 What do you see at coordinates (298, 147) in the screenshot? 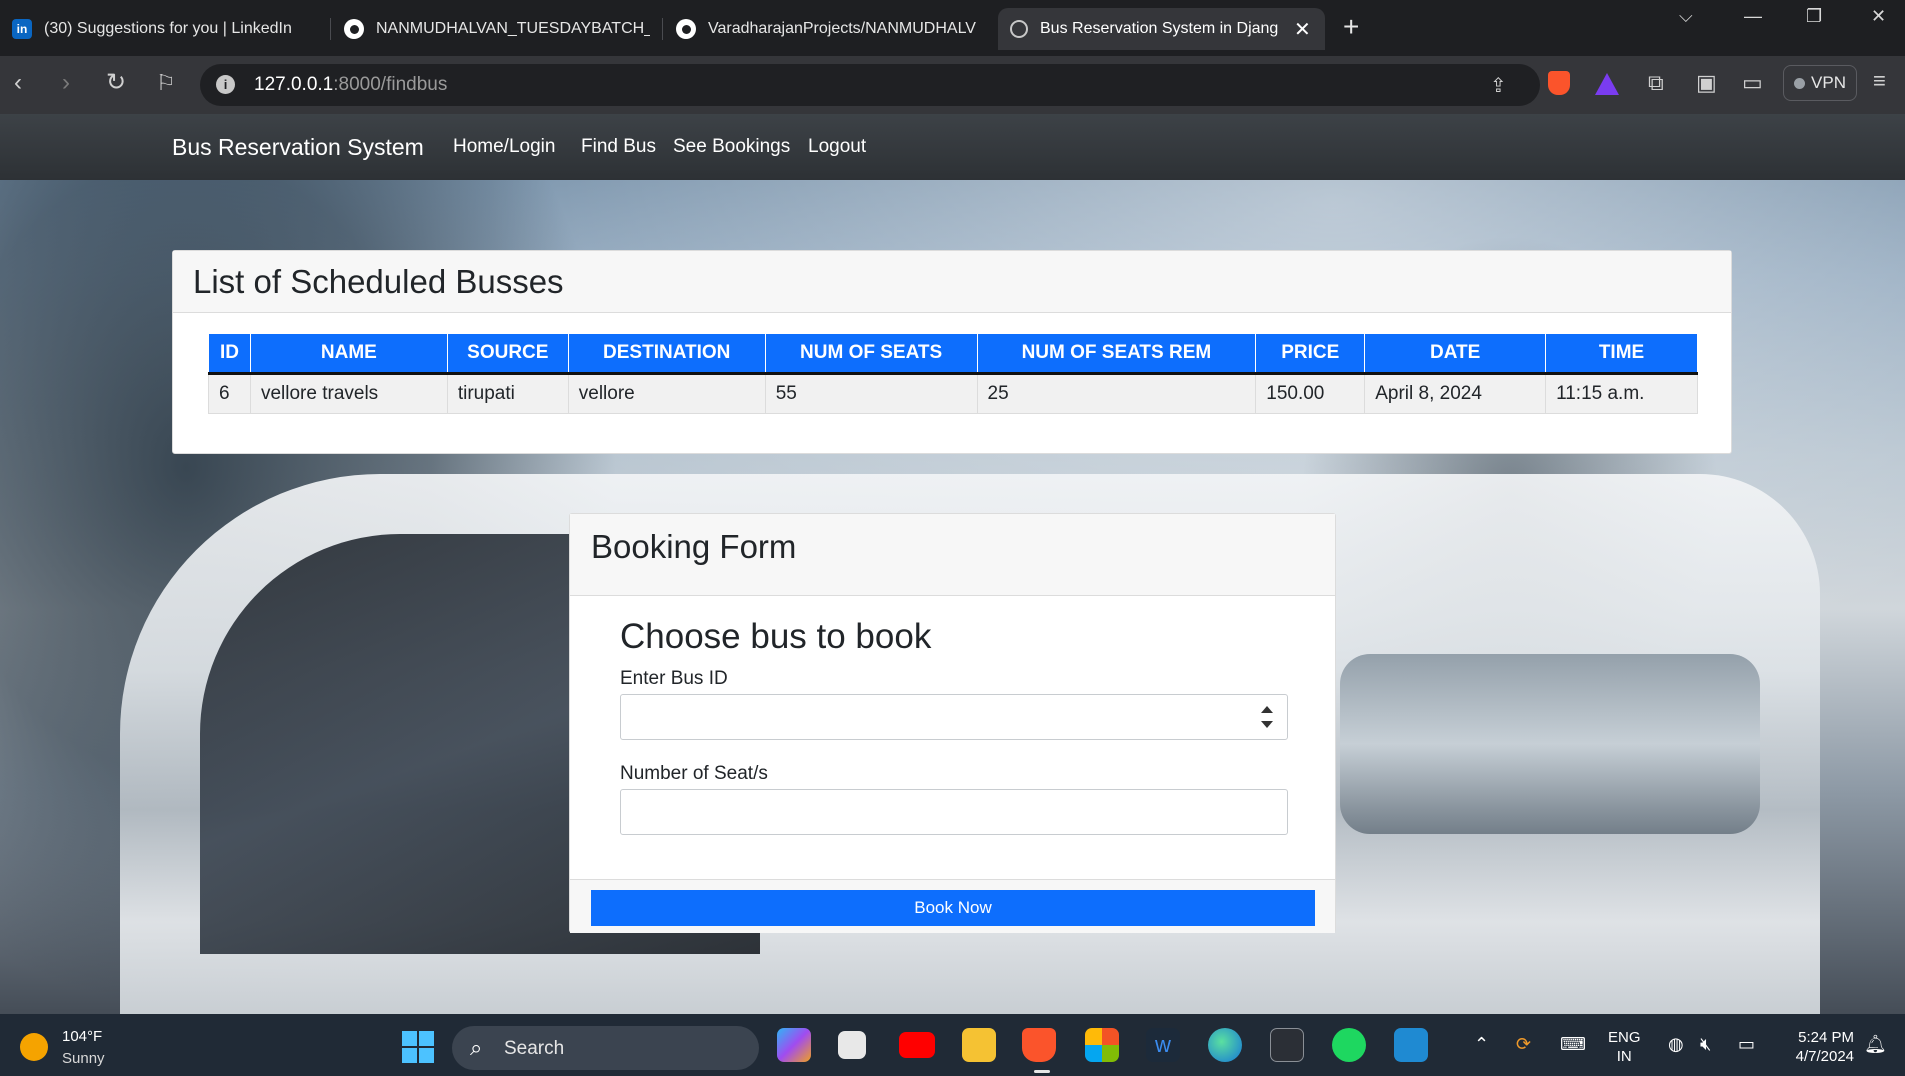
I see `site-brand: Bus Reservation System` at bounding box center [298, 147].